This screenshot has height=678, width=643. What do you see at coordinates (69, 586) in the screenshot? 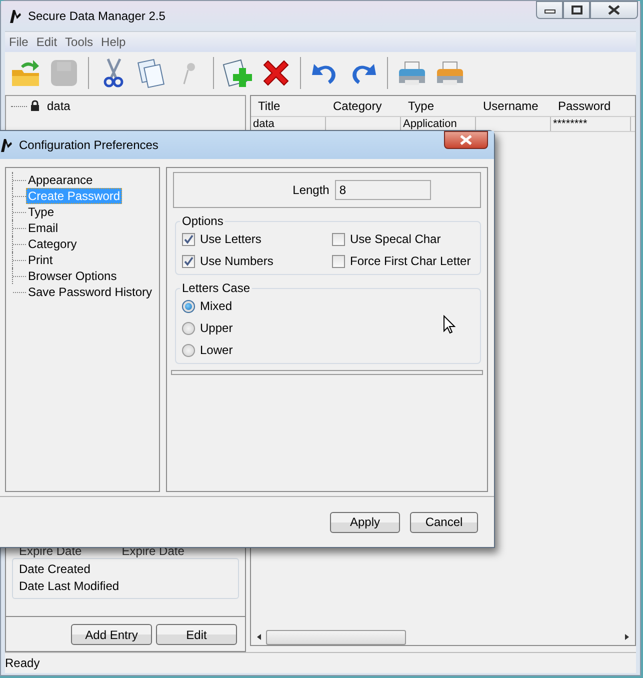
I see `field-label: Date Last Modified` at bounding box center [69, 586].